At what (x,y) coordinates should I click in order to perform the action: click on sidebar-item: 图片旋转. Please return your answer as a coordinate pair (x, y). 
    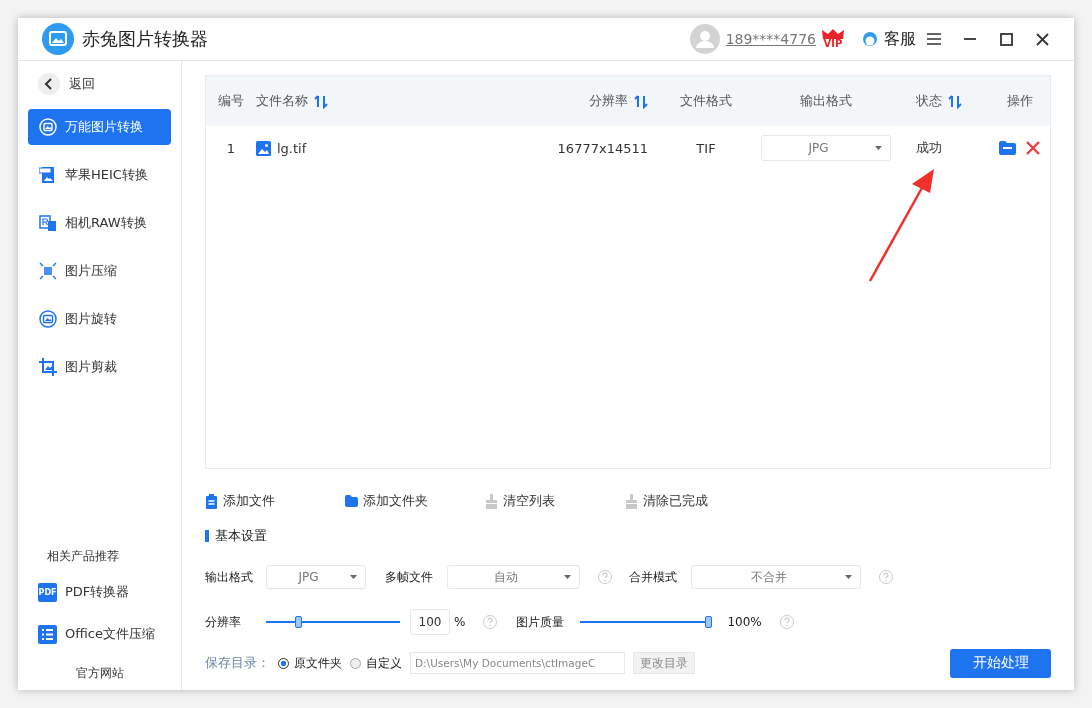
    Looking at the image, I should click on (99, 319).